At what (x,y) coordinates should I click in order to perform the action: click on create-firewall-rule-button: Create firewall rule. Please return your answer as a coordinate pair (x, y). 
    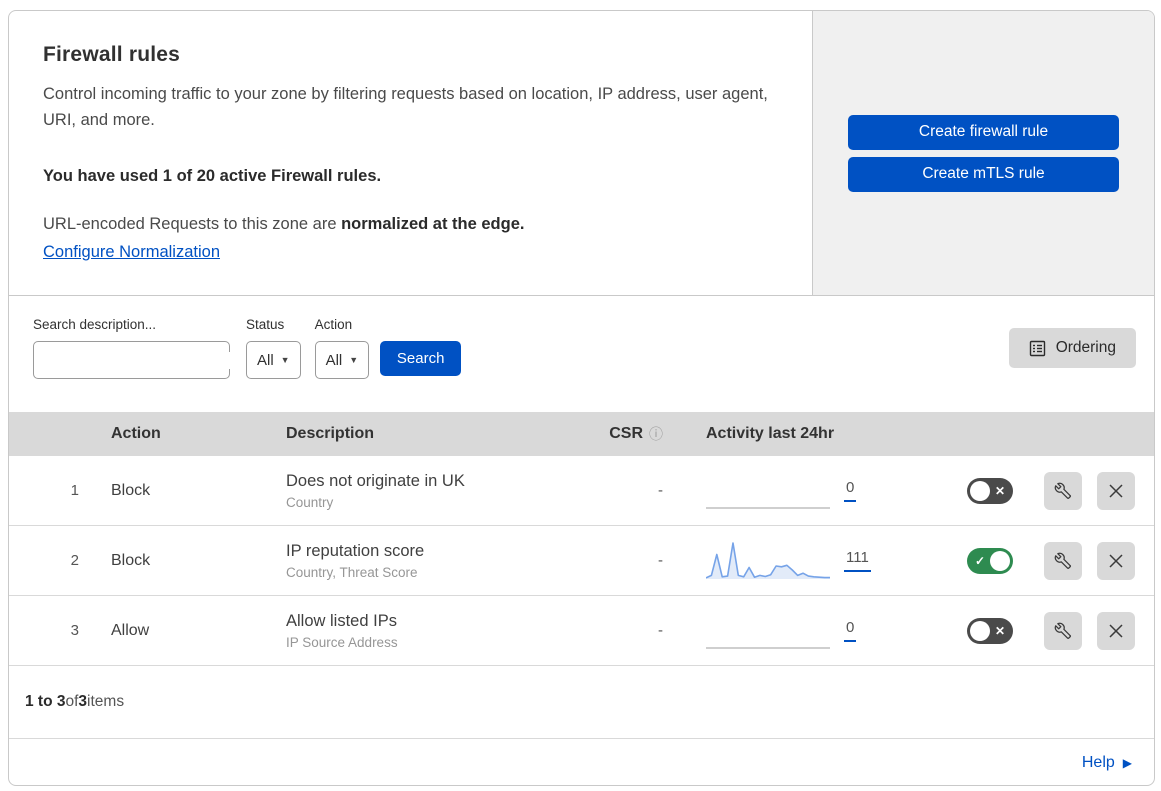
    Looking at the image, I should click on (983, 132).